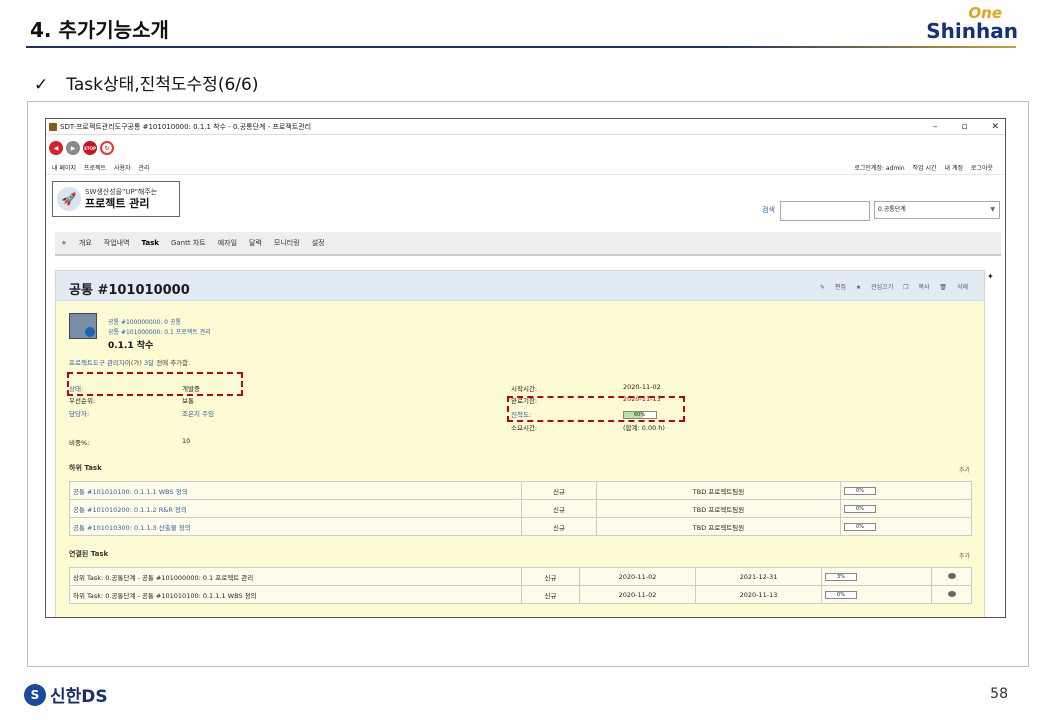 The width and height of the screenshot is (1040, 720). What do you see at coordinates (964, 127) in the screenshot?
I see `maximize-icon: ▫` at bounding box center [964, 127].